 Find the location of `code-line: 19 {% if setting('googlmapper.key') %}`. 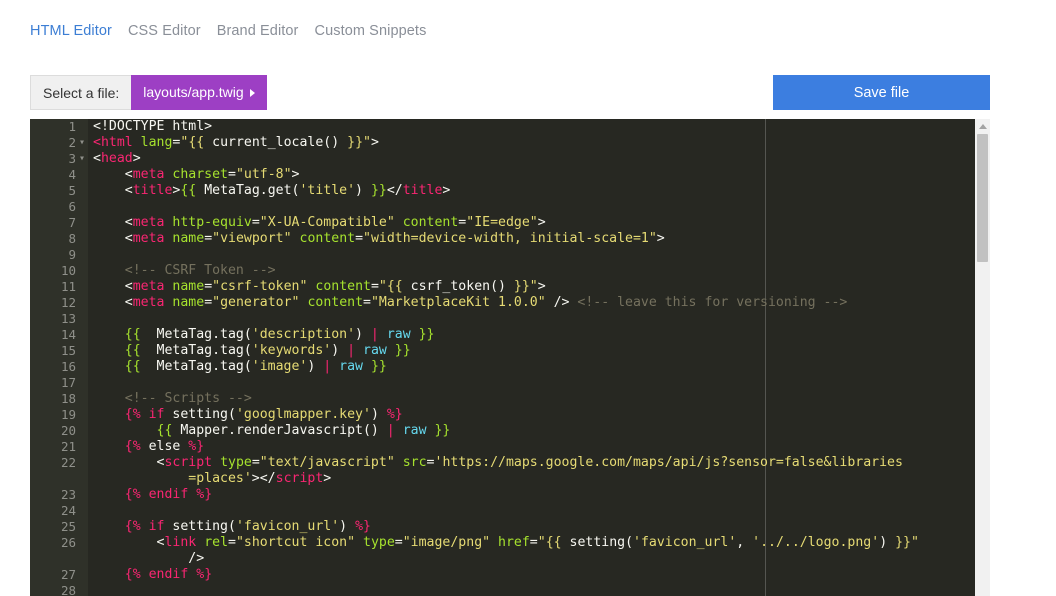

code-line: 19 {% if setting('googlmapper.key') %} is located at coordinates (502, 415).